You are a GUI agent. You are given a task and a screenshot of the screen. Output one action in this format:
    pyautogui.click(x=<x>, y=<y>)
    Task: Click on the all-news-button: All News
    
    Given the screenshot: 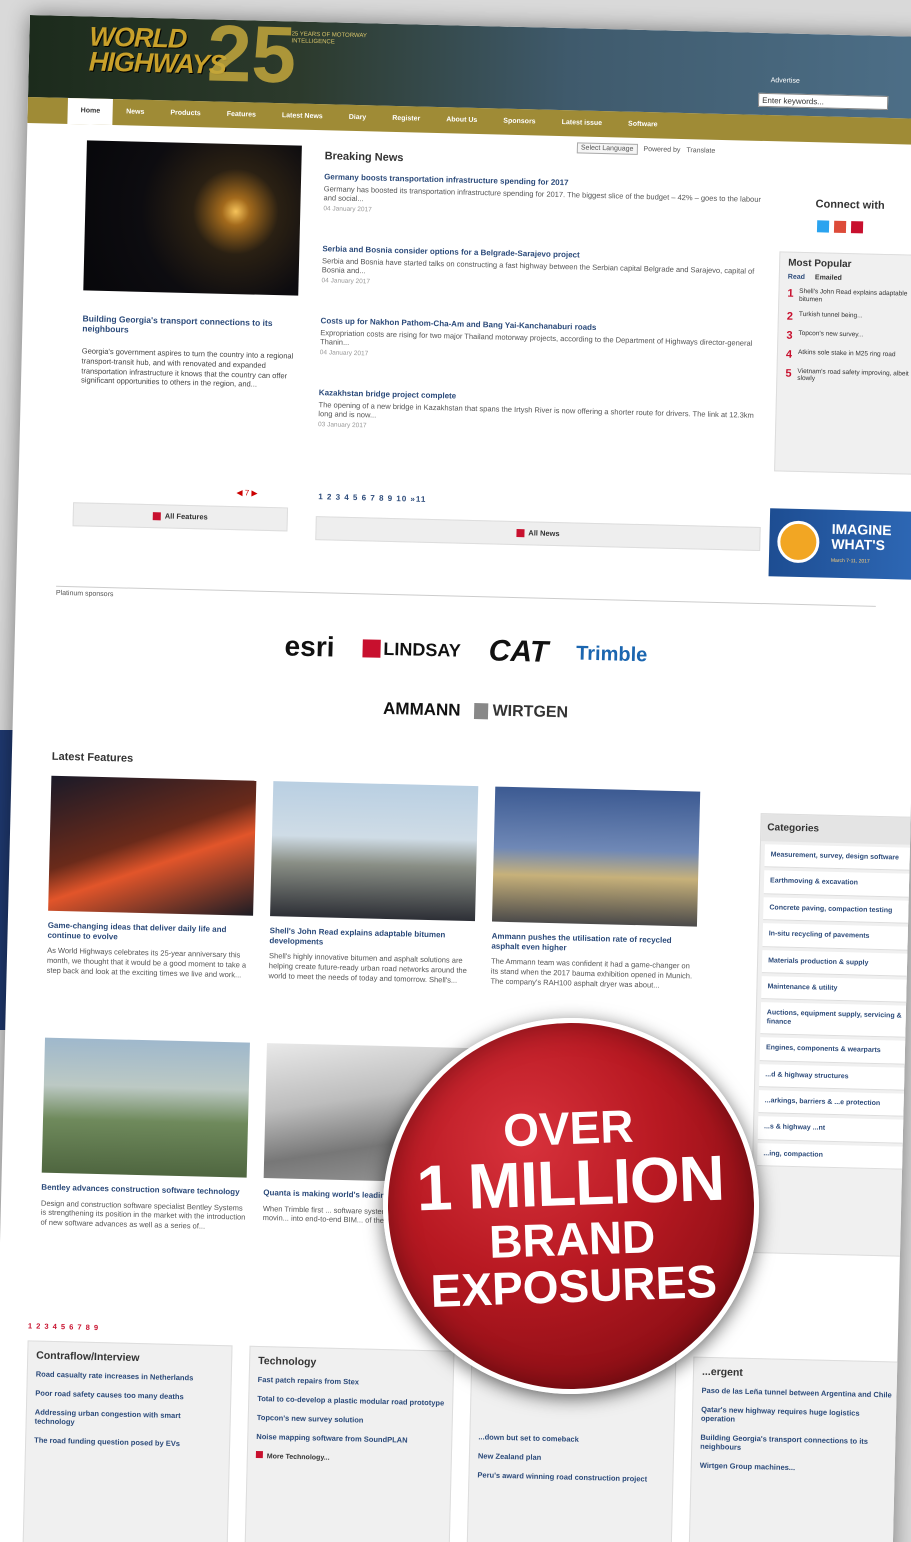 What is the action you would take?
    pyautogui.click(x=538, y=533)
    